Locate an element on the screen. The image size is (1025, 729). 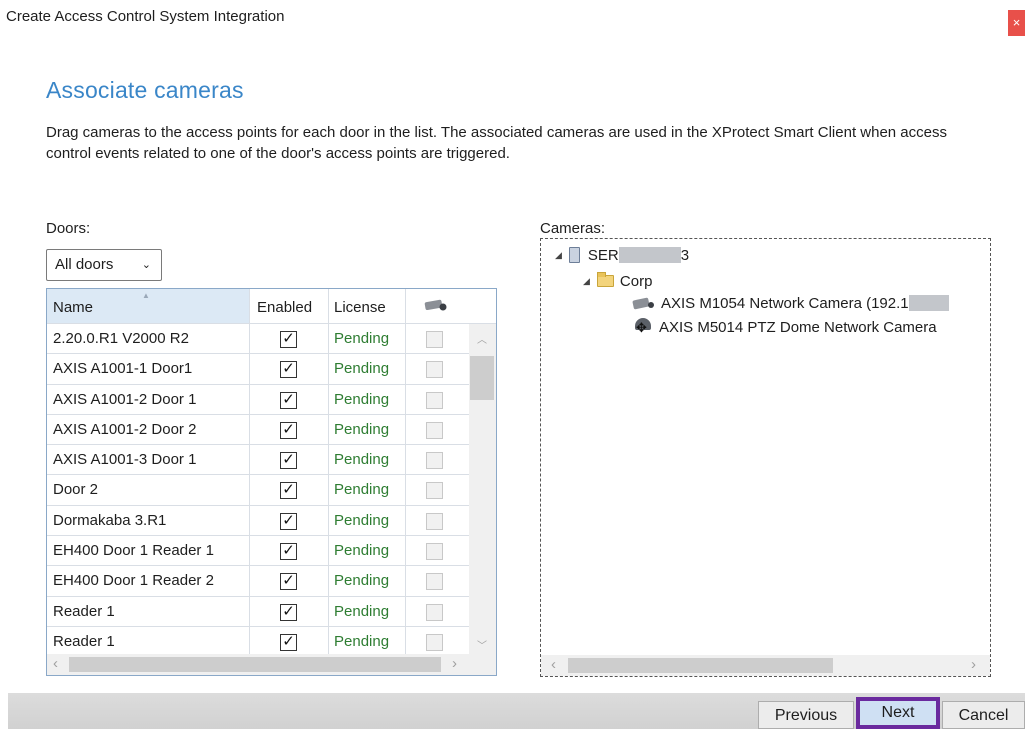
scroll-up-icon: ︿ is located at coordinates (482, 338).